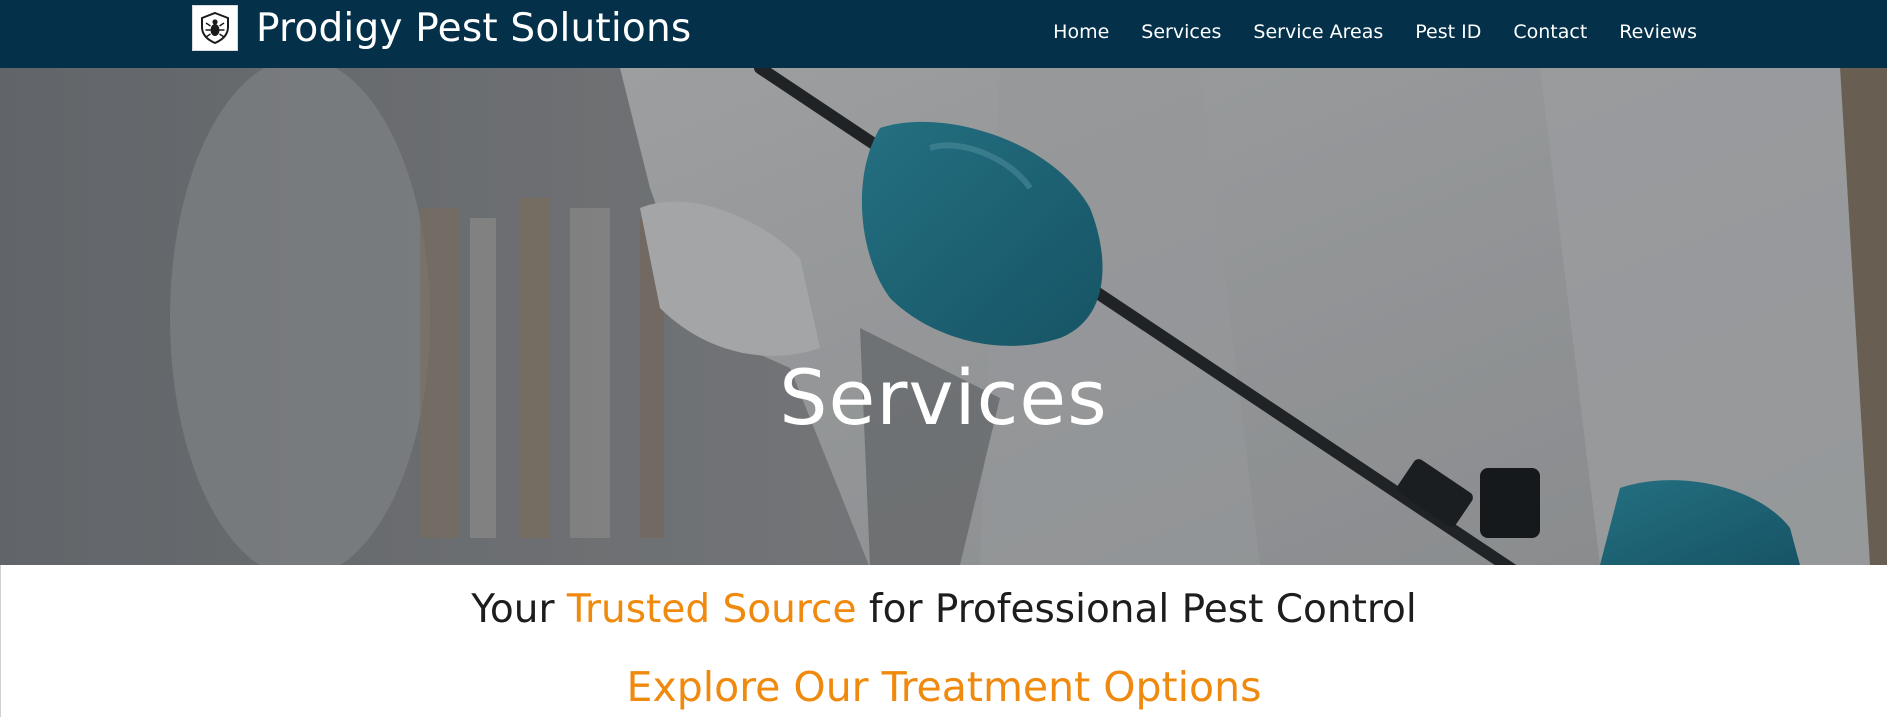 The height and width of the screenshot is (717, 1887). Describe the element at coordinates (1318, 32) in the screenshot. I see `nav-link-service-areas: Service Areas` at that location.